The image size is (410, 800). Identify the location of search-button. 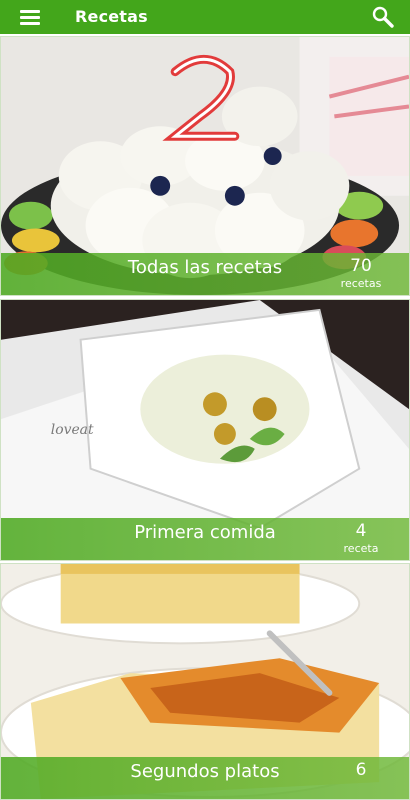
(383, 17).